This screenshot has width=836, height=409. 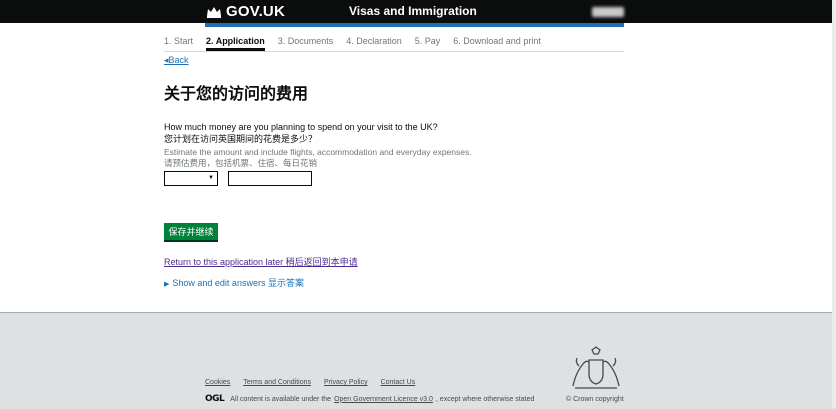 What do you see at coordinates (211, 178) in the screenshot?
I see `dropdown-caret-icon: ▼` at bounding box center [211, 178].